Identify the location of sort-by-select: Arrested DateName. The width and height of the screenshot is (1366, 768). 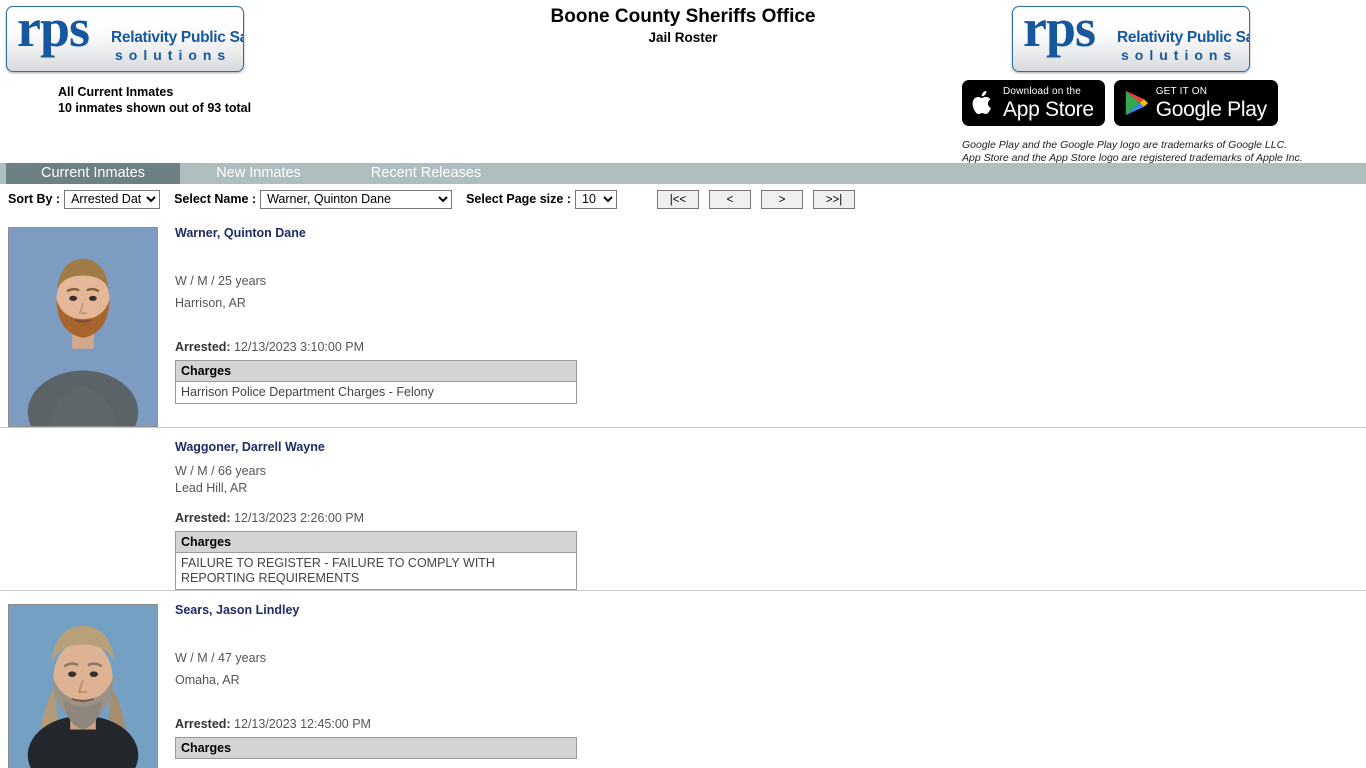
(112, 199).